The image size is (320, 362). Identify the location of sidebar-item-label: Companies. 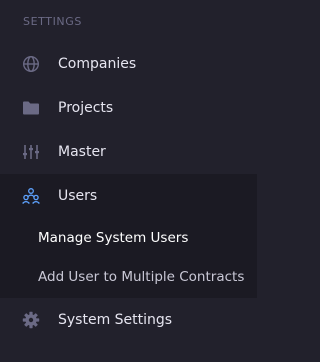
(97, 64).